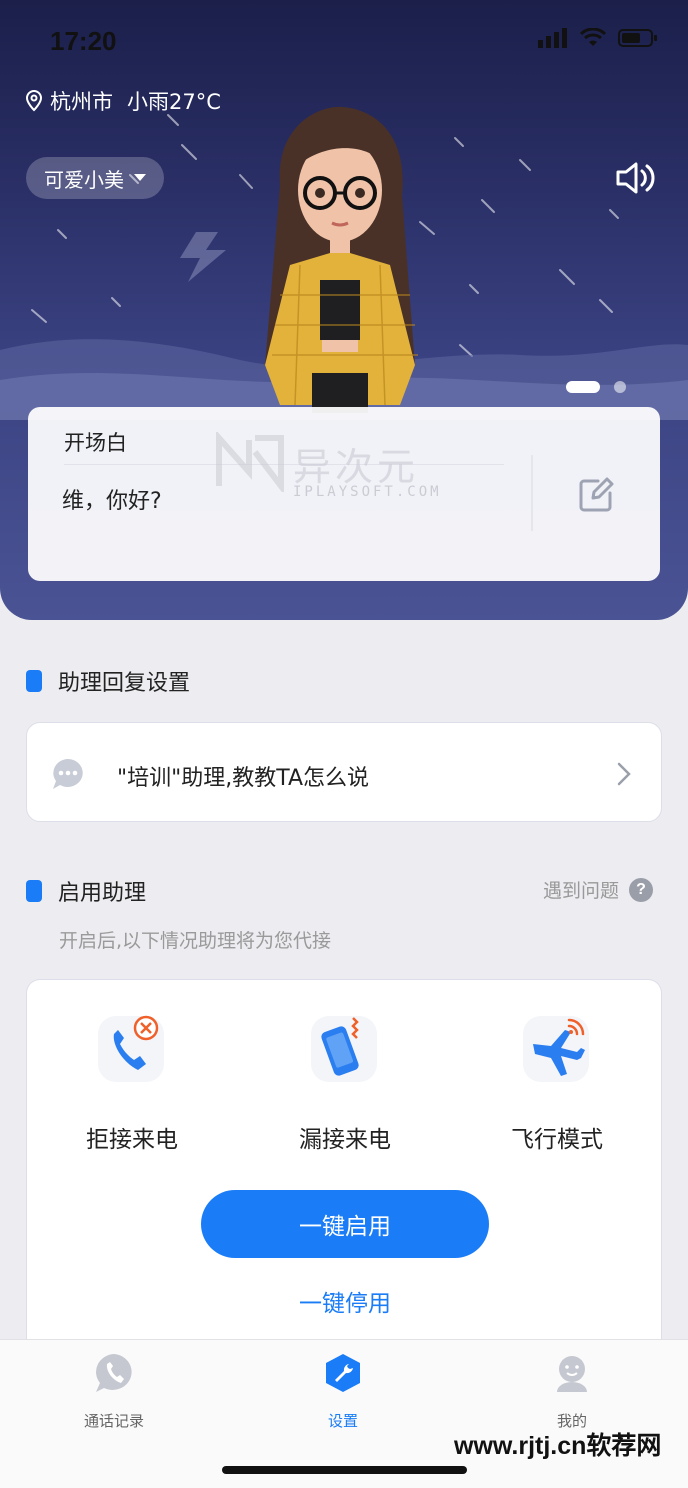 This screenshot has height=1488, width=688. I want to click on assistant-avatar, so click(341, 259).